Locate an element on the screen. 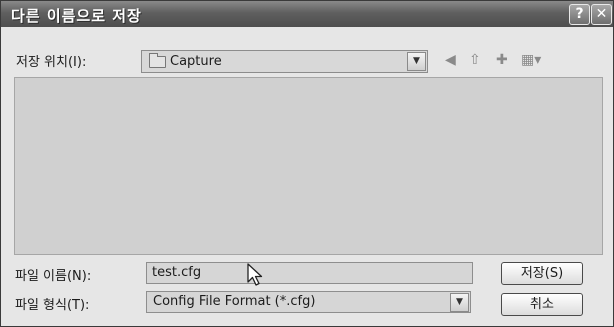 Image resolution: width=614 pixels, height=327 pixels. help-button: ? is located at coordinates (579, 14).